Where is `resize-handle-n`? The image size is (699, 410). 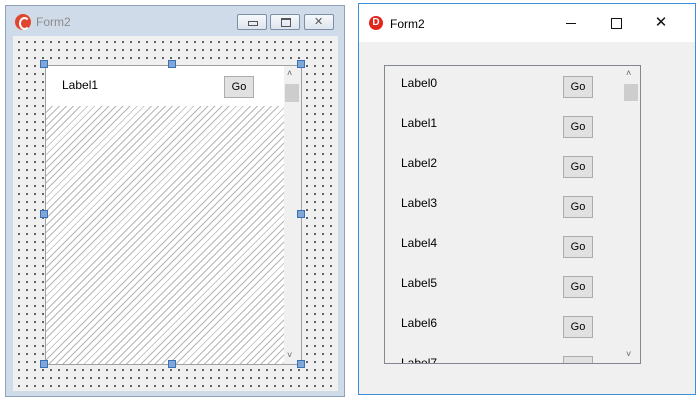
resize-handle-n is located at coordinates (172, 64).